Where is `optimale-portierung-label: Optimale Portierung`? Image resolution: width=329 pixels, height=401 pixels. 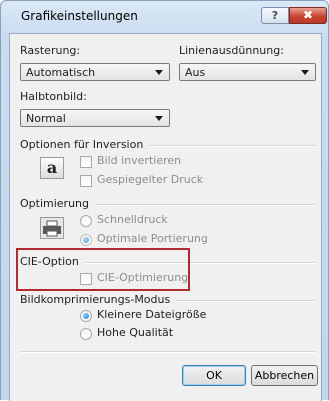
optimale-portierung-label: Optimale Portierung is located at coordinates (152, 238).